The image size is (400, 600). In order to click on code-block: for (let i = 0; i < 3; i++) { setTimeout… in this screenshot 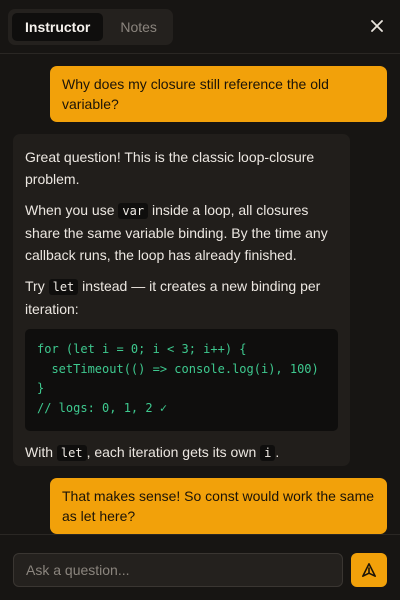, I will do `click(181, 380)`.